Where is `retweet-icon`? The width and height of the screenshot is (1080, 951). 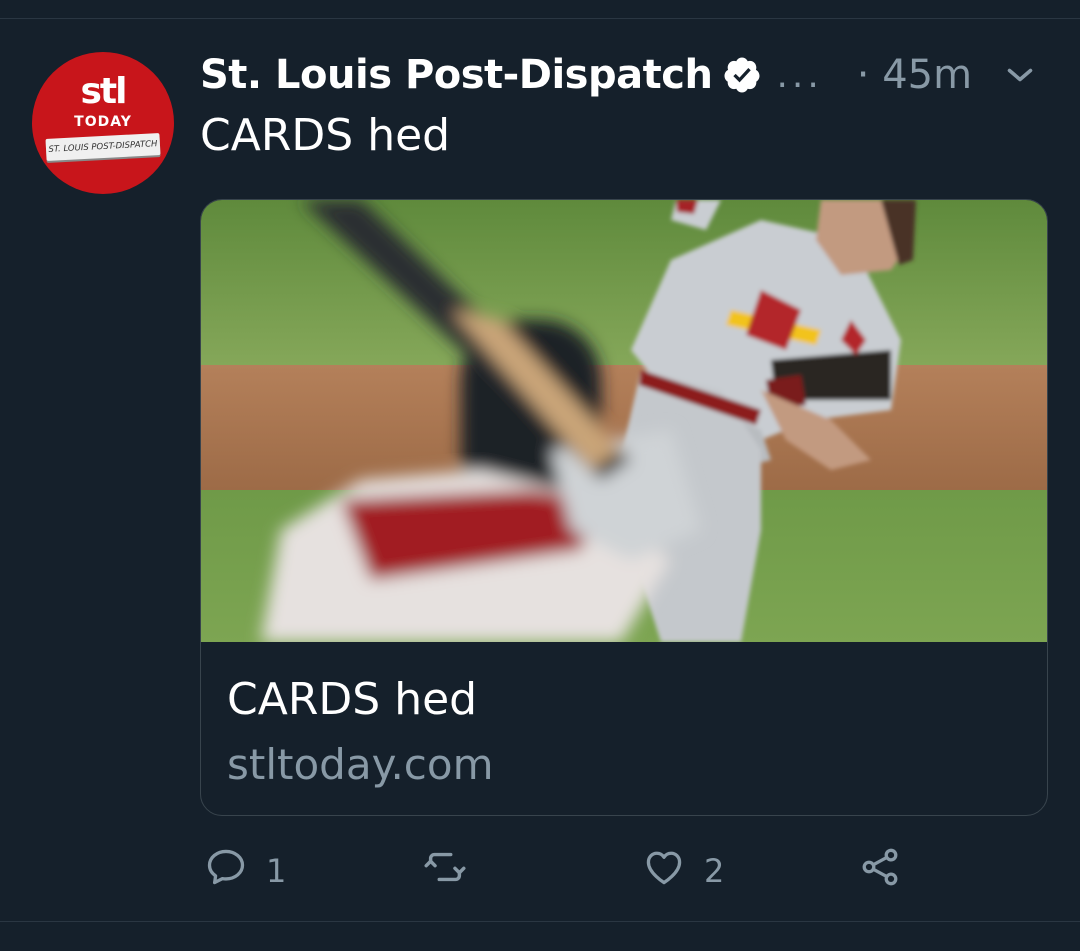 retweet-icon is located at coordinates (445, 871).